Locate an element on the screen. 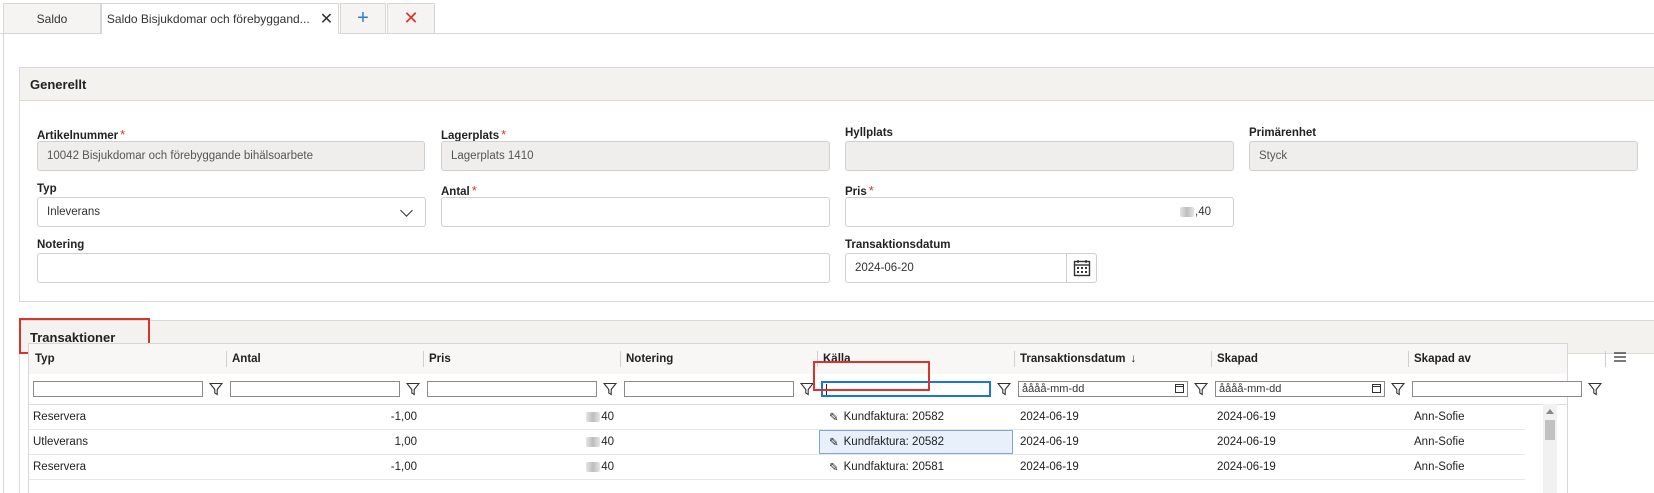 This screenshot has width=1654, height=493. add-tab-button: + is located at coordinates (363, 18).